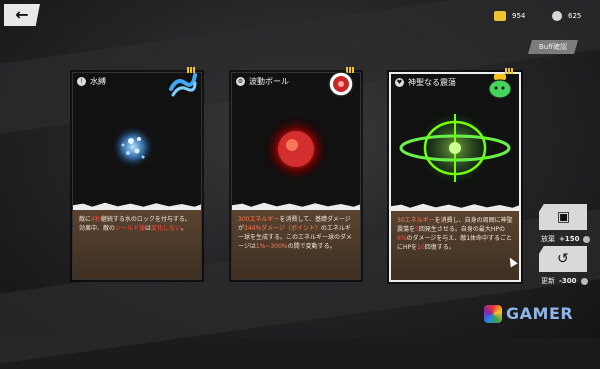 The height and width of the screenshot is (369, 600). I want to click on abandon-label: 放棄, so click(548, 239).